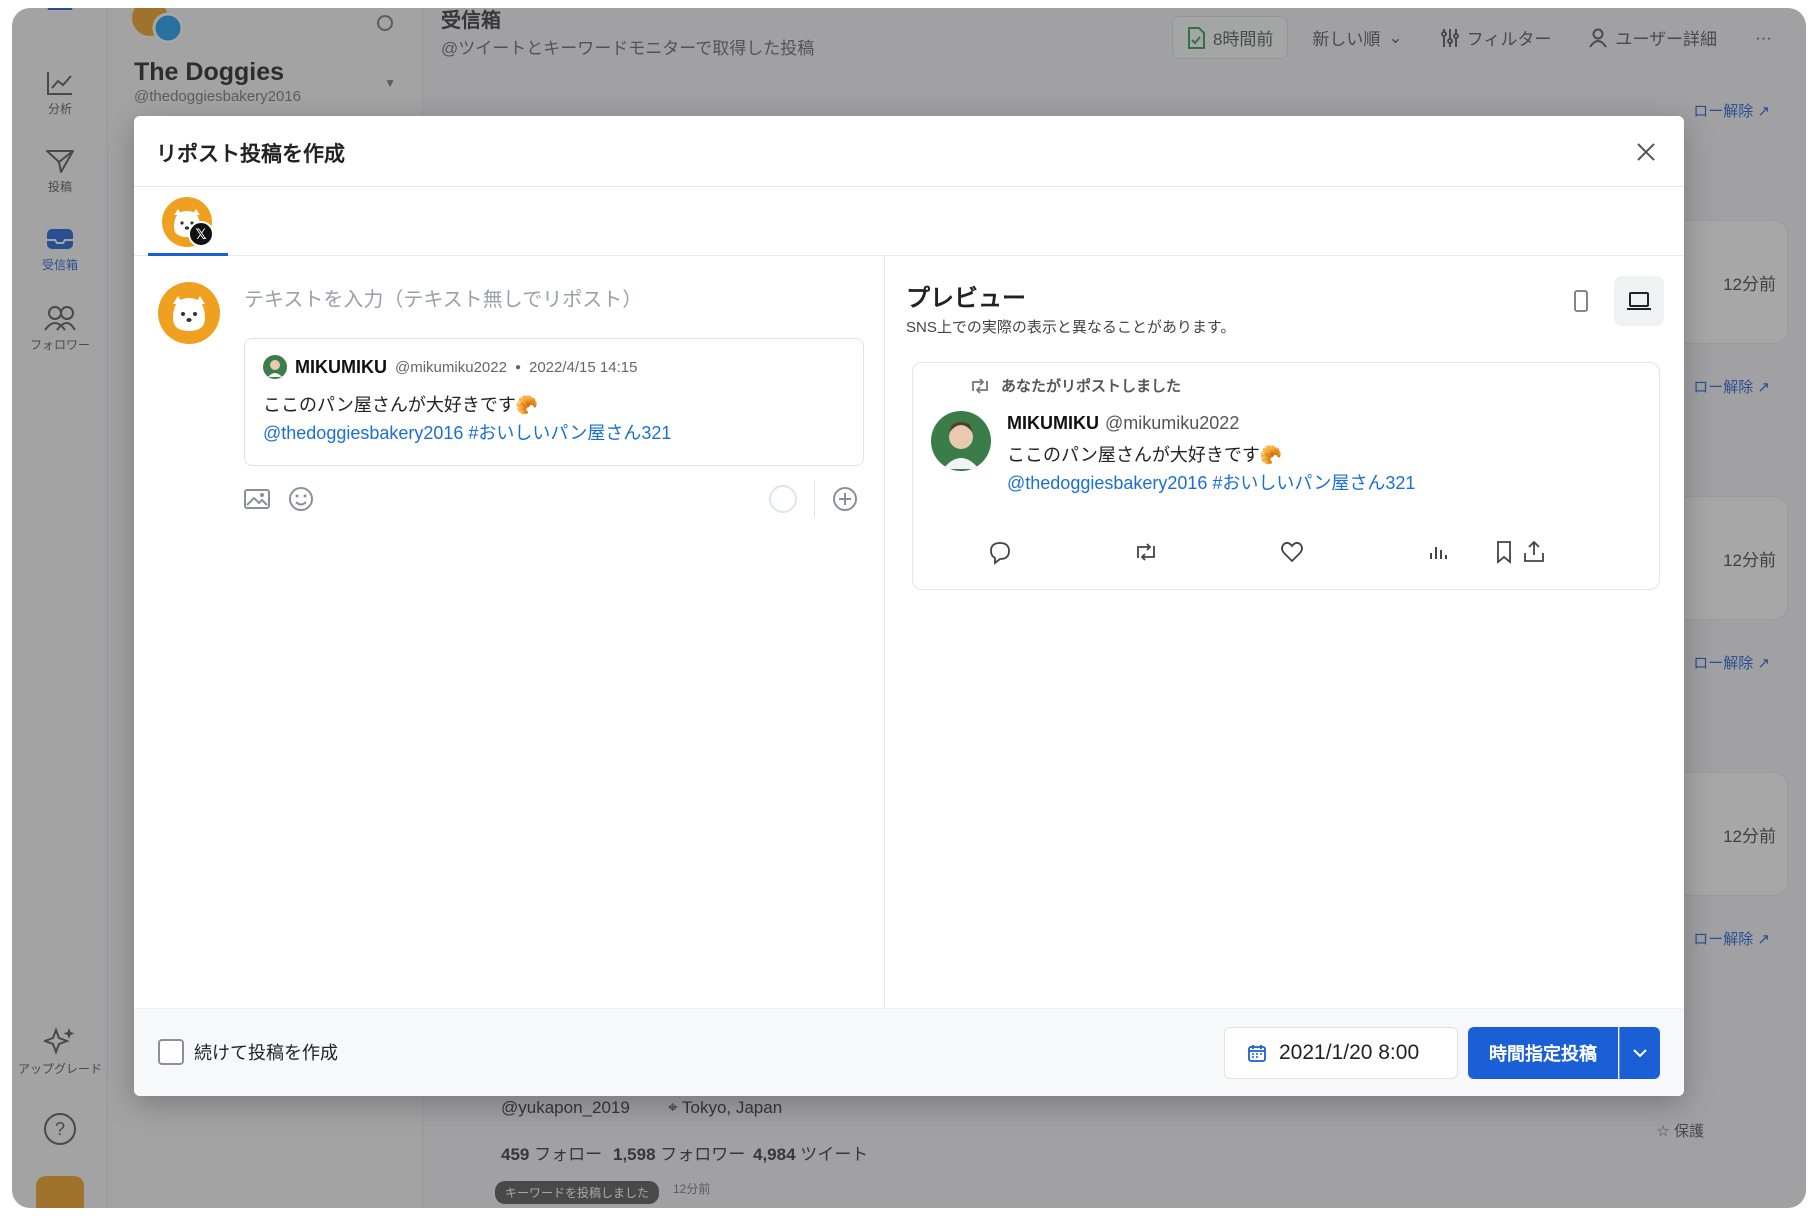 The image size is (1818, 1218). I want to click on chevron-down-icon, so click(1640, 1053).